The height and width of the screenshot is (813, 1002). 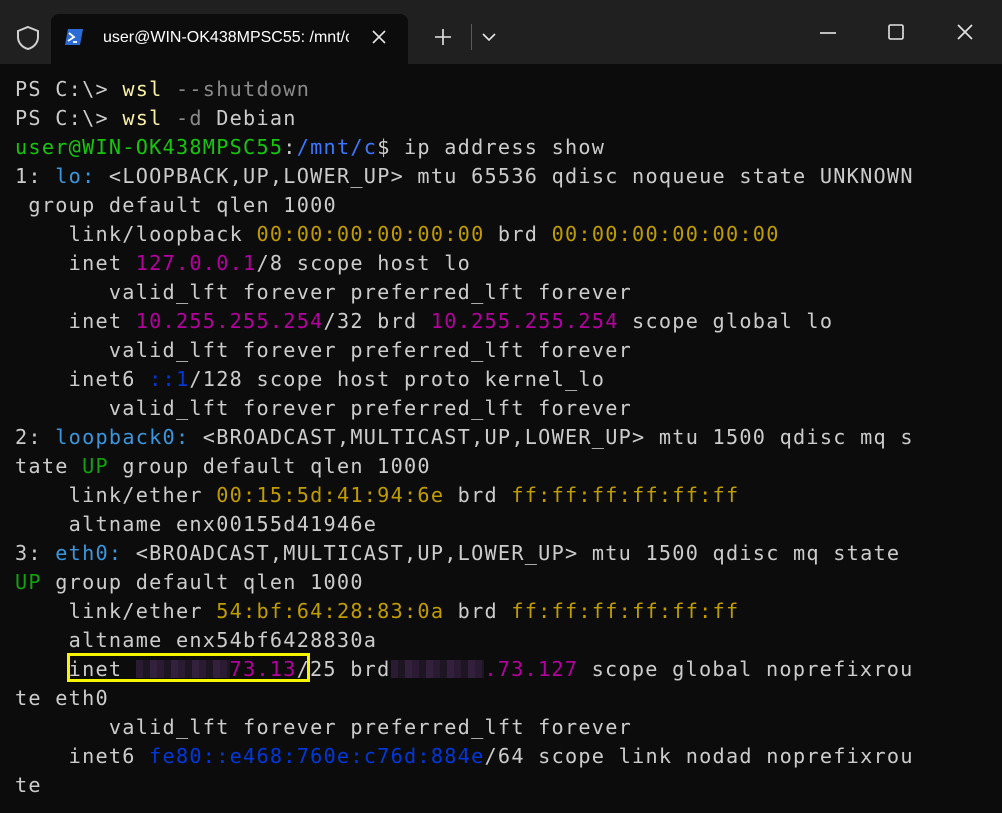 I want to click on terminal-line: UP group default qlen 1000, so click(x=505, y=582).